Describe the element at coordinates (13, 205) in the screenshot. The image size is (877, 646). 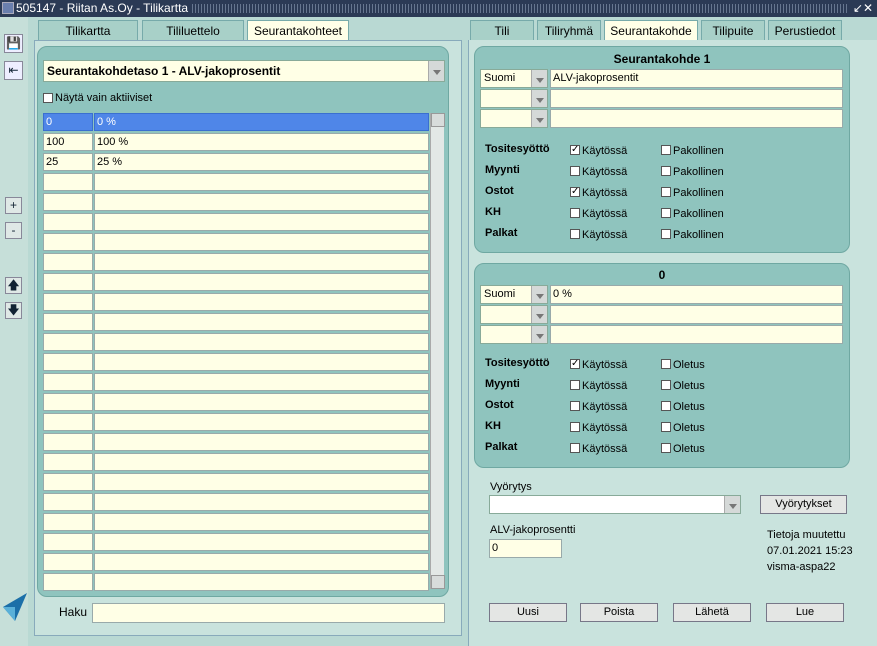
I see `add-row-button: +` at that location.